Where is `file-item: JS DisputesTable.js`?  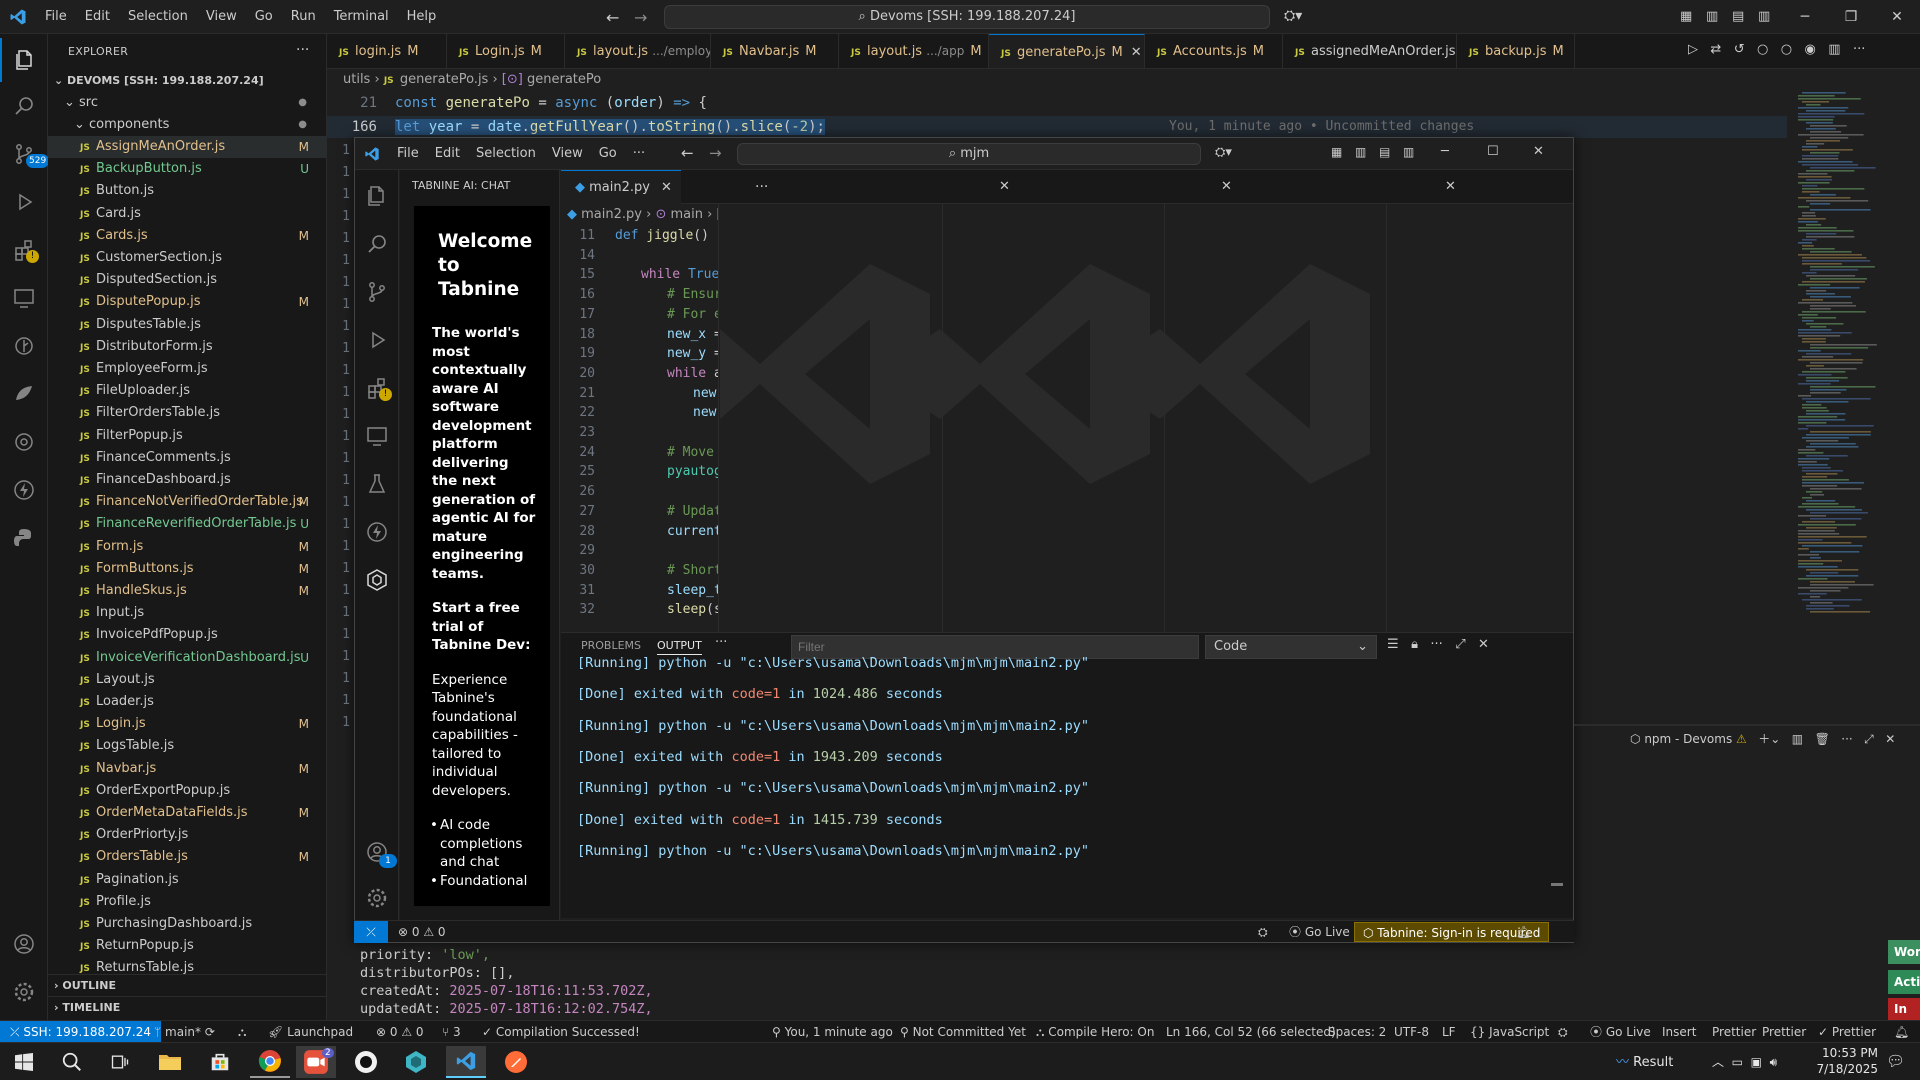 file-item: JS DisputesTable.js is located at coordinates (187, 325).